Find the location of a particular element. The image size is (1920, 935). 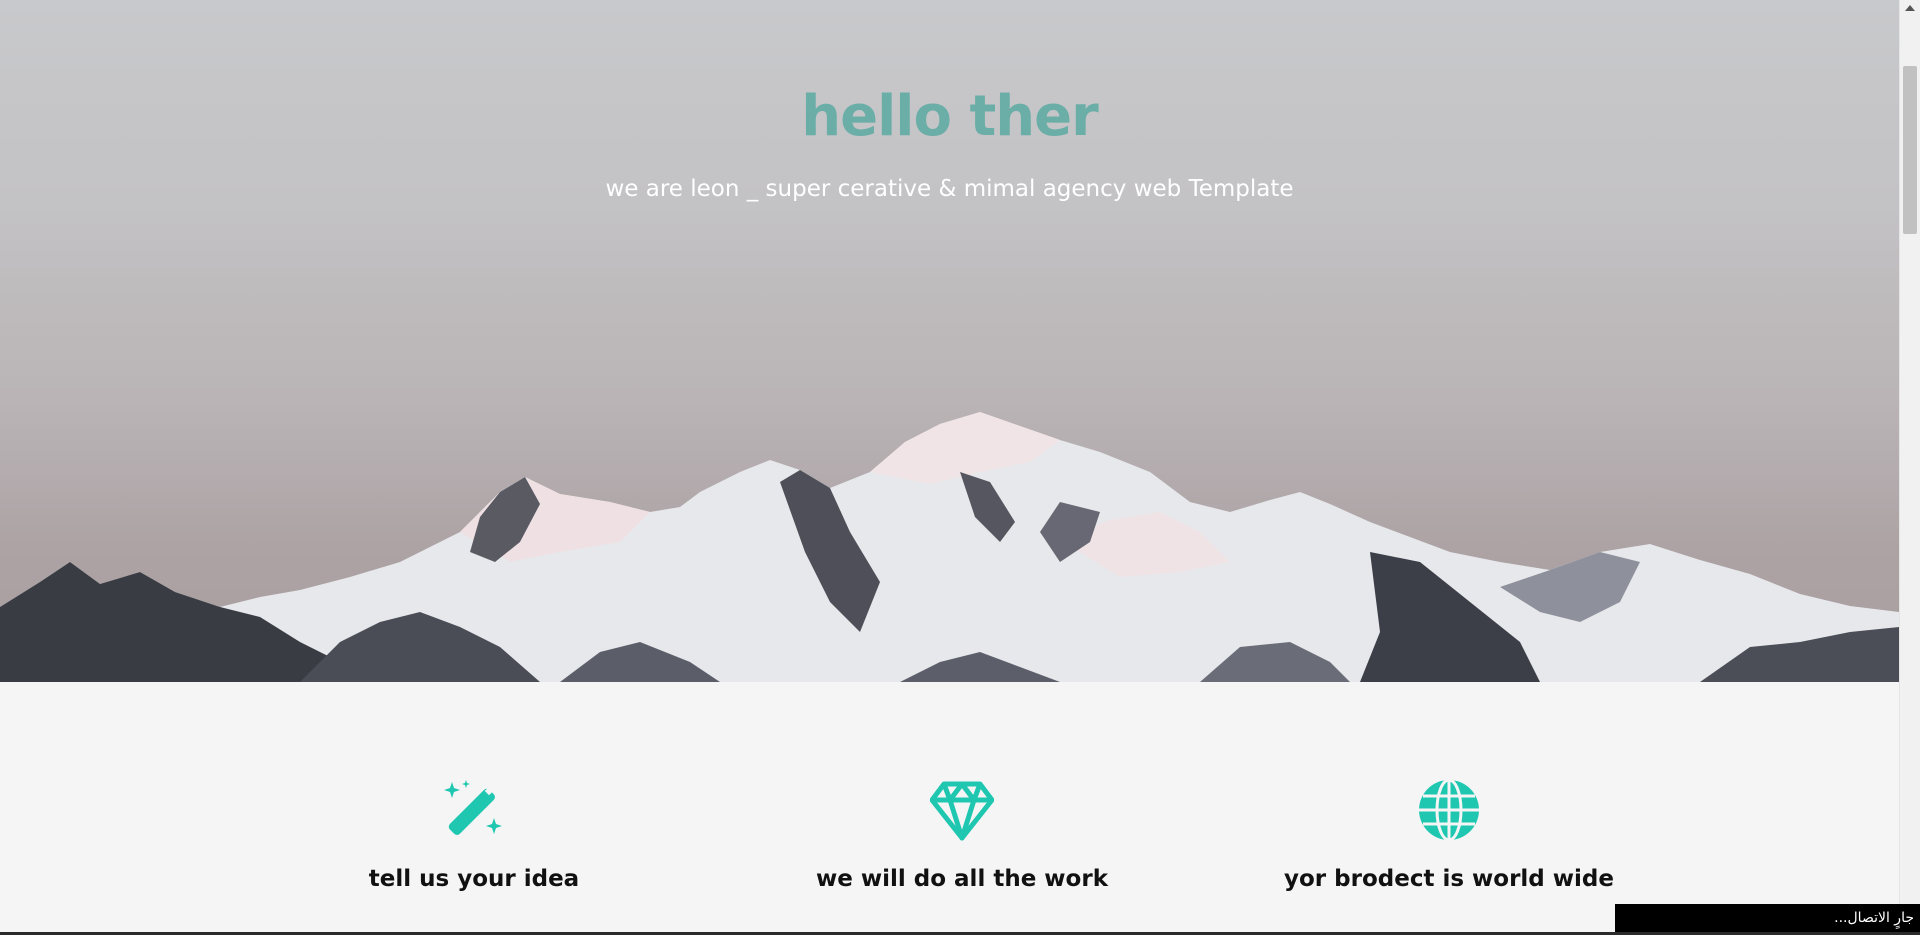

scroll-thumb is located at coordinates (1910, 150).